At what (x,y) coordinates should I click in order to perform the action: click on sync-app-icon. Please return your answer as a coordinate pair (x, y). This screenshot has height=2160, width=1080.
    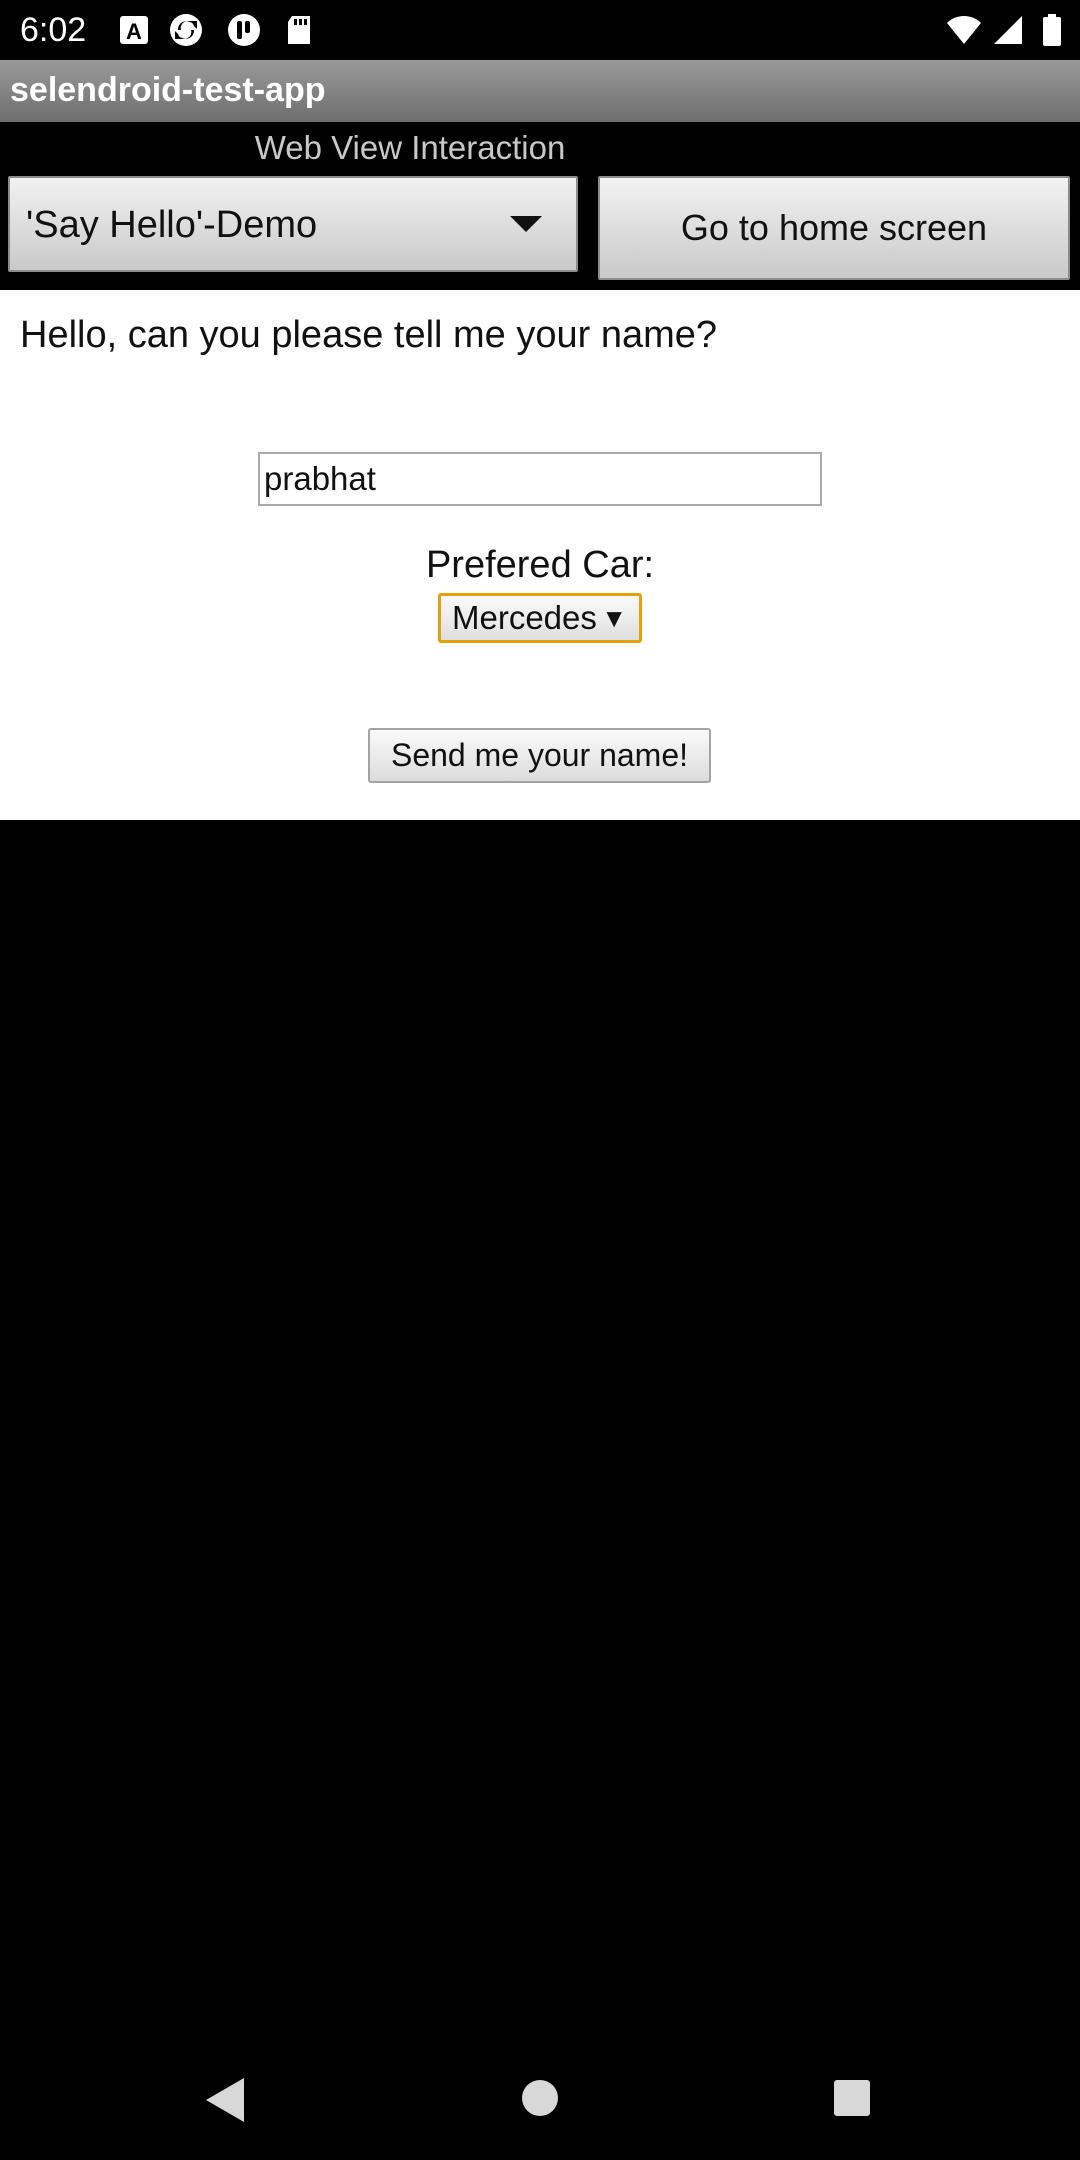
    Looking at the image, I should click on (186, 30).